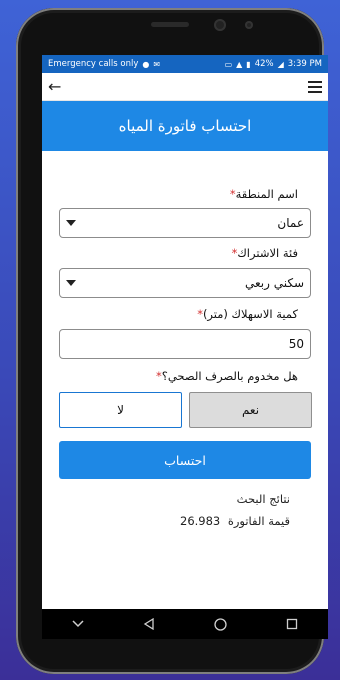 The height and width of the screenshot is (680, 340). I want to click on results-title: نتائج البحث, so click(263, 499).